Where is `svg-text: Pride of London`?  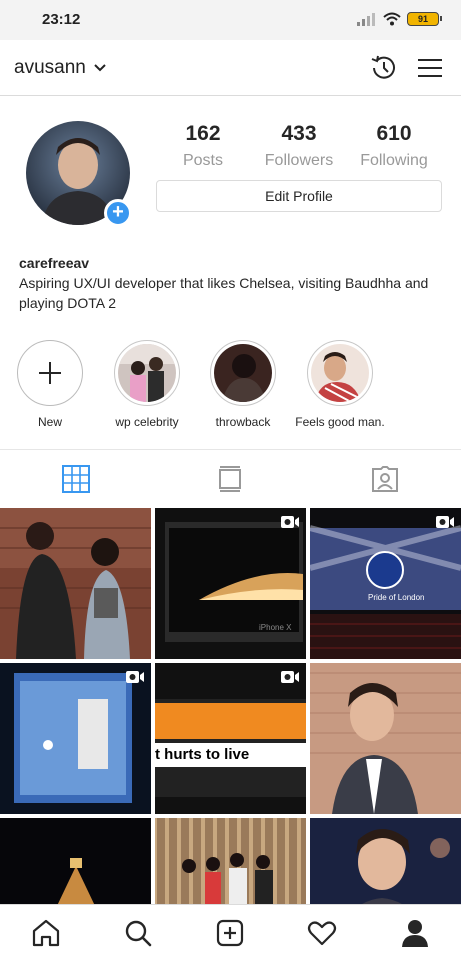
svg-text: Pride of London is located at coordinates (396, 597).